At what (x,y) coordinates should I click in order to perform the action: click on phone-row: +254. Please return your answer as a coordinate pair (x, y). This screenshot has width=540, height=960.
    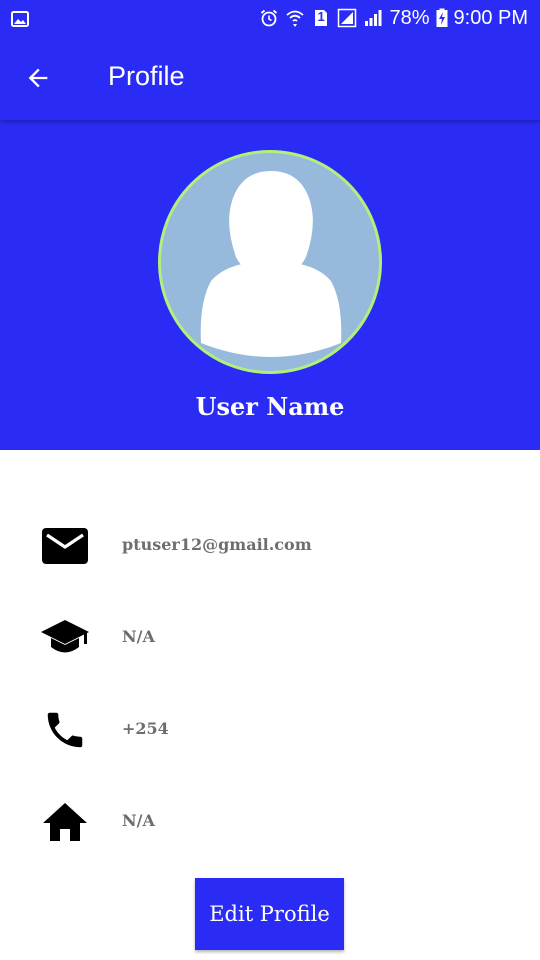
    Looking at the image, I should click on (270, 729).